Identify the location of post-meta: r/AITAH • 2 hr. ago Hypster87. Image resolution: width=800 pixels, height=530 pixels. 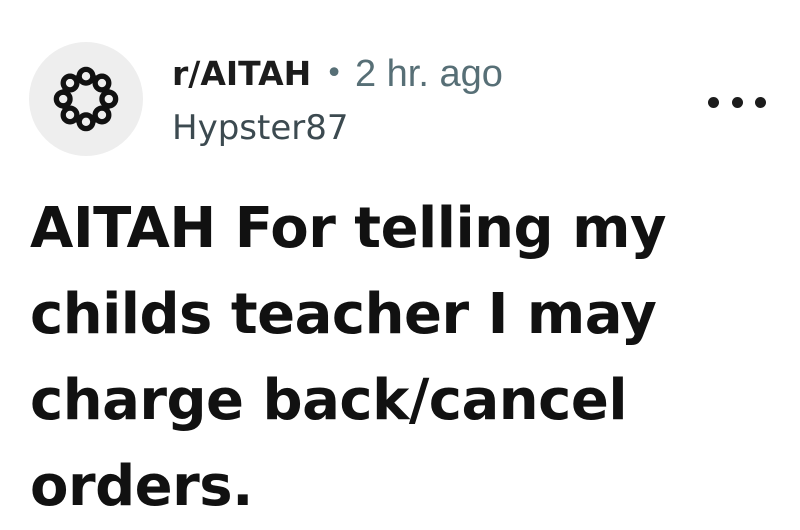
(337, 101).